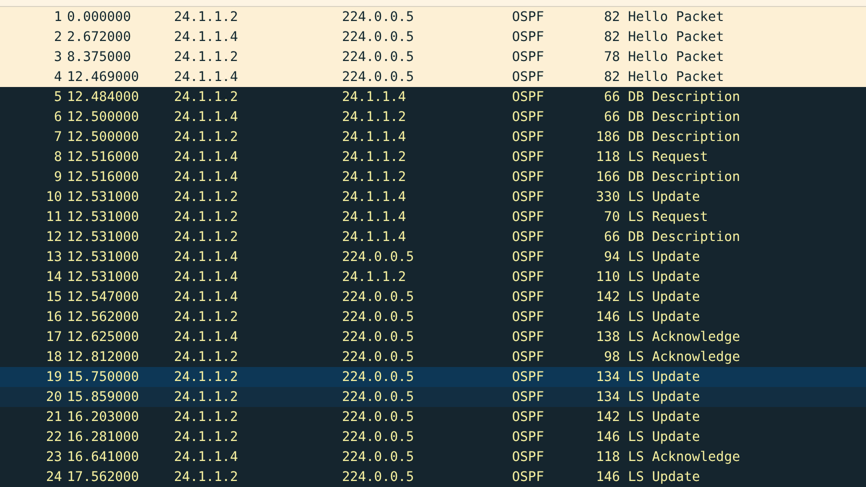 This screenshot has height=487, width=866. What do you see at coordinates (57, 117) in the screenshot?
I see `table-cell-text: 6` at bounding box center [57, 117].